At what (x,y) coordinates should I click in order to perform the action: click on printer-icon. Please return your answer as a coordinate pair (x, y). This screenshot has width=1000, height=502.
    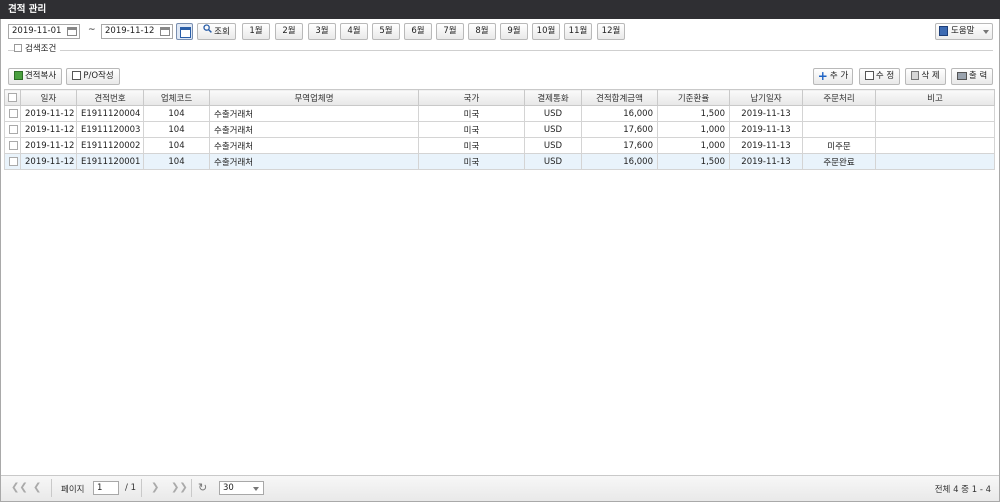
    Looking at the image, I should click on (961, 75).